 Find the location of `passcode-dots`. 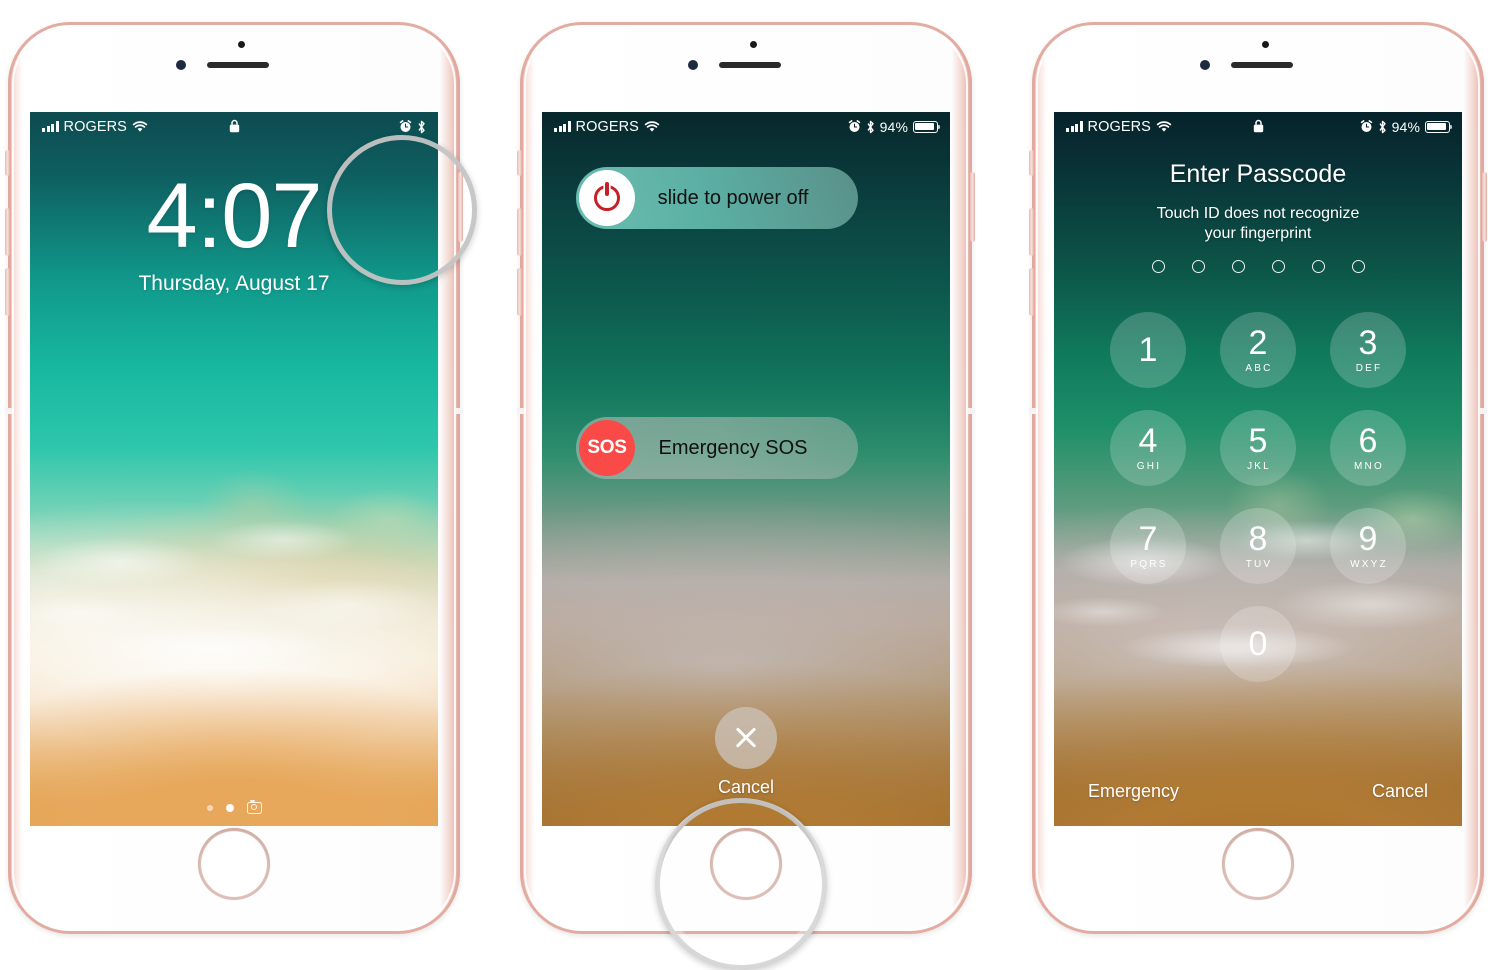

passcode-dots is located at coordinates (1258, 266).